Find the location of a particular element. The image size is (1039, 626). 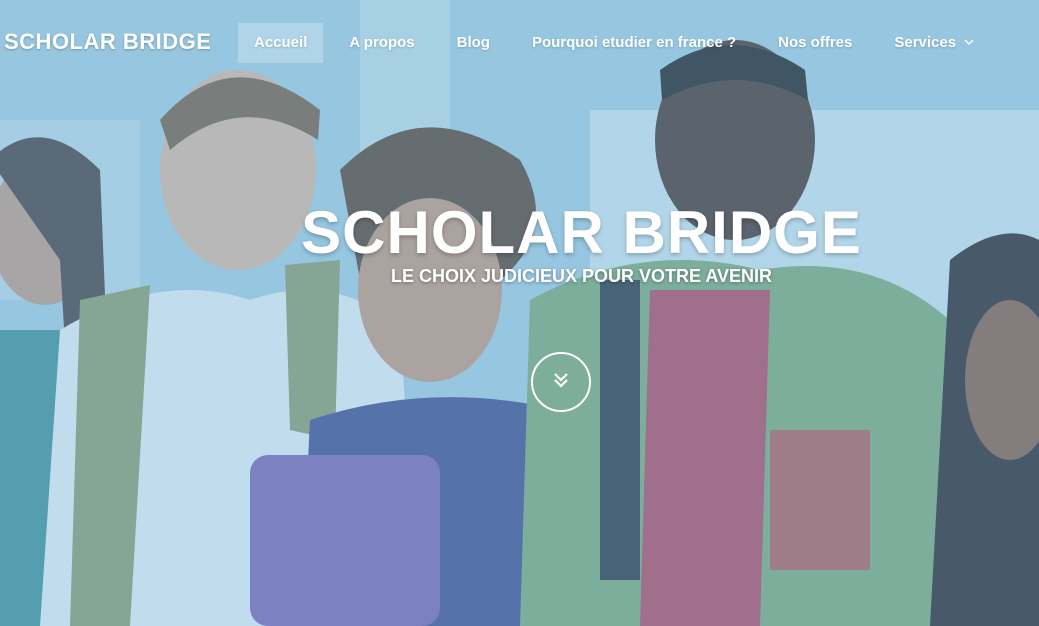

nav-item-label: Blog is located at coordinates (473, 42).